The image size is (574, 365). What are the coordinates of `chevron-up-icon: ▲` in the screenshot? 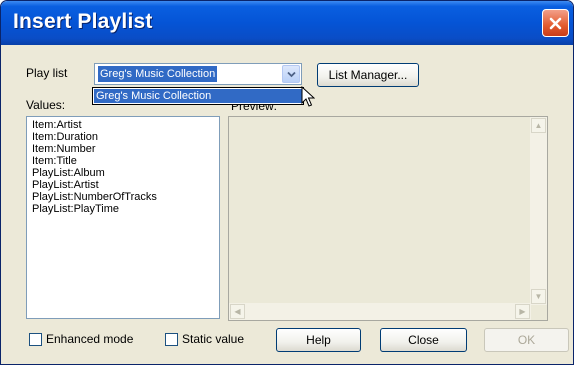 It's located at (538, 125).